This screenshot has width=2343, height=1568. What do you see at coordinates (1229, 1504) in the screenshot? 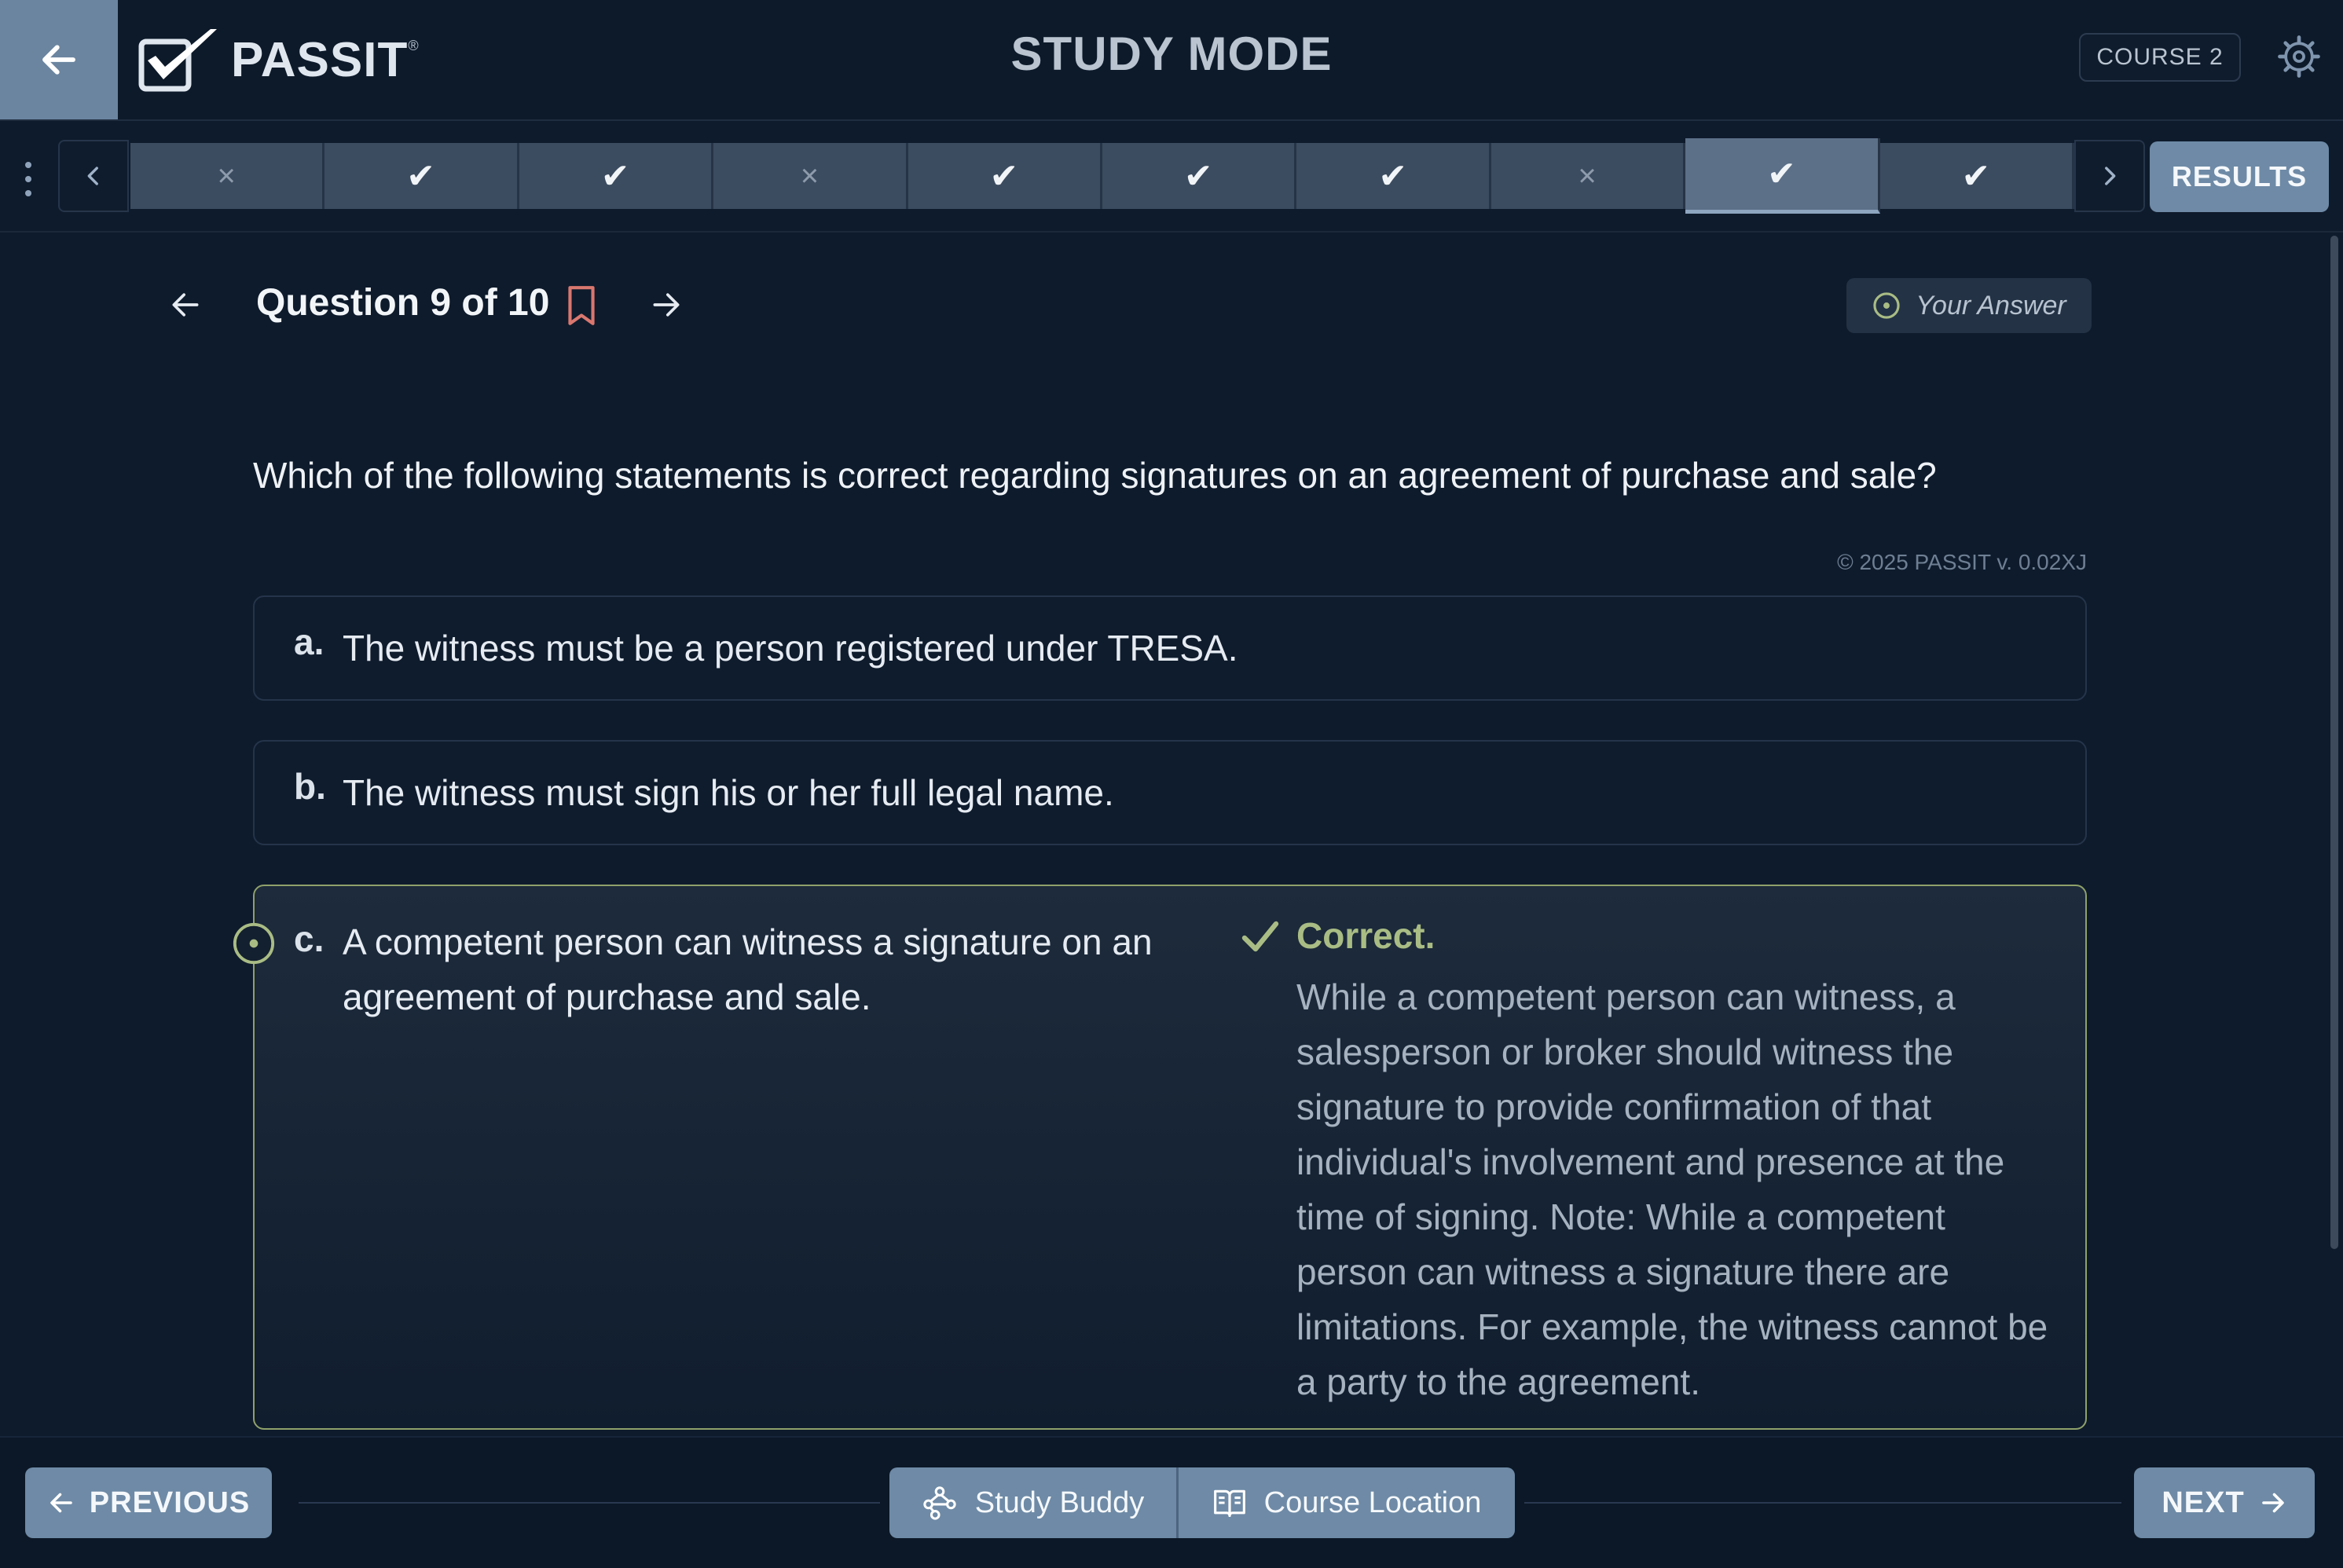
I see `open-book-icon` at bounding box center [1229, 1504].